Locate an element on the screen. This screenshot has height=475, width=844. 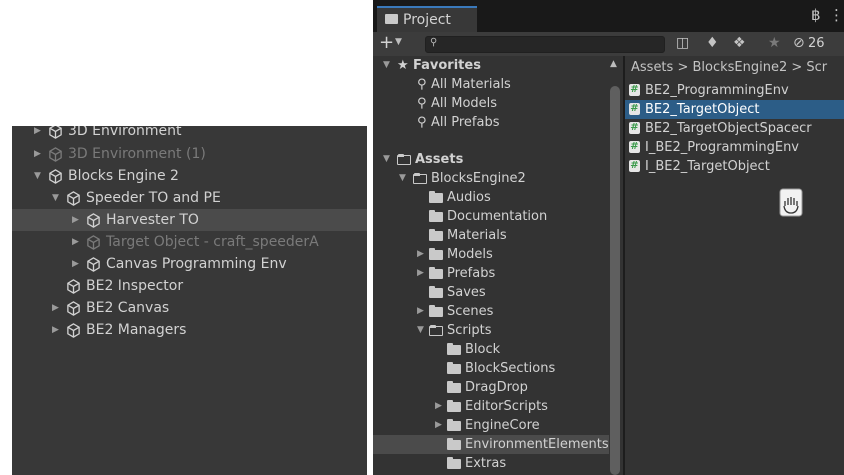
favorite-all-models: ⚲ All Models is located at coordinates (491, 103).